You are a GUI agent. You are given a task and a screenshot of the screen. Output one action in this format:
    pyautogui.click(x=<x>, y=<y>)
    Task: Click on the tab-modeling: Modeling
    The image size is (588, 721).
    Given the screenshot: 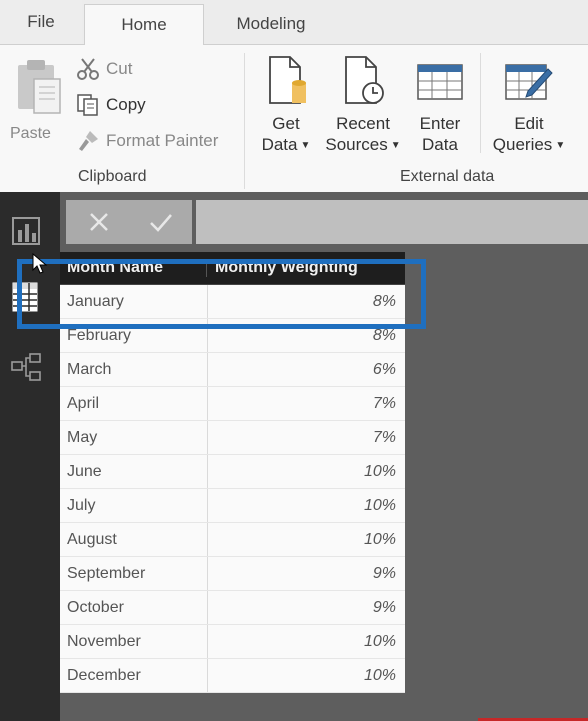 What is the action you would take?
    pyautogui.click(x=271, y=24)
    